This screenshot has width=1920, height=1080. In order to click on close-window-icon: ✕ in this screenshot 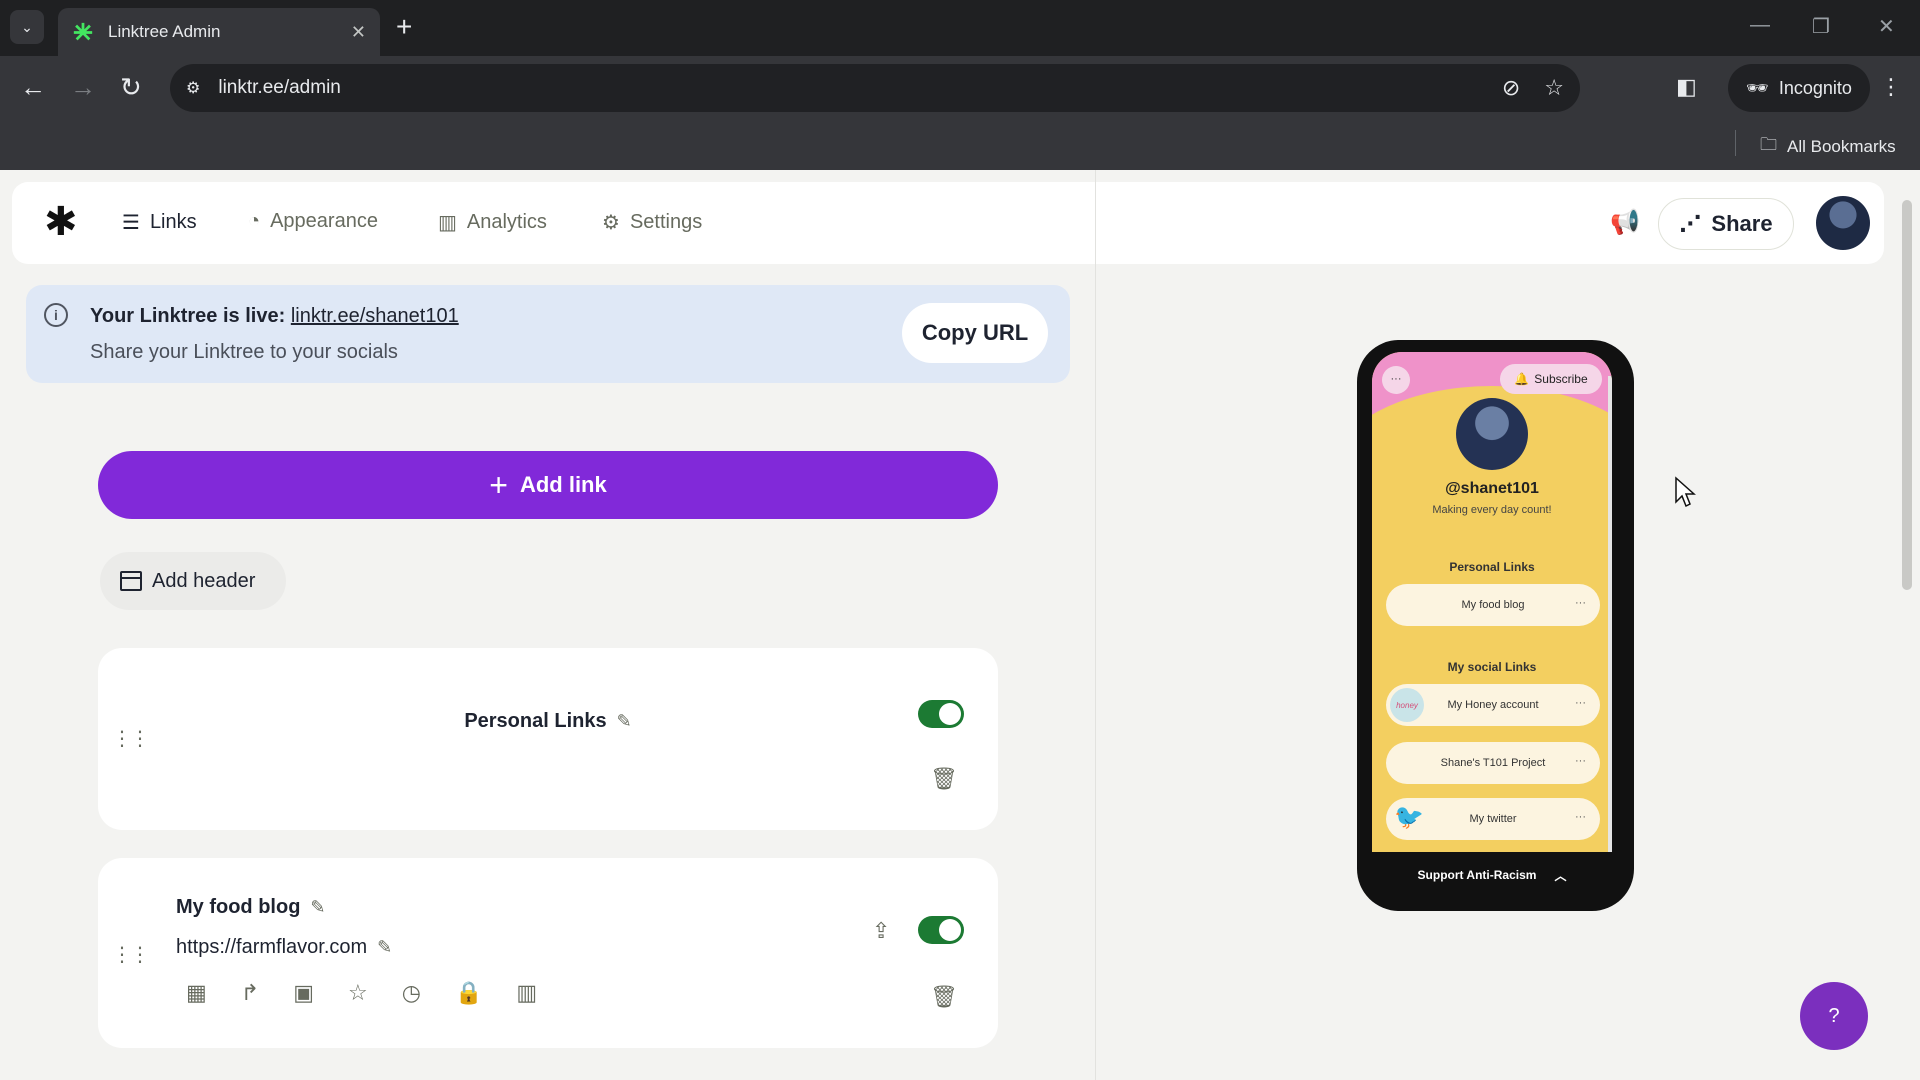, I will do `click(1886, 26)`.